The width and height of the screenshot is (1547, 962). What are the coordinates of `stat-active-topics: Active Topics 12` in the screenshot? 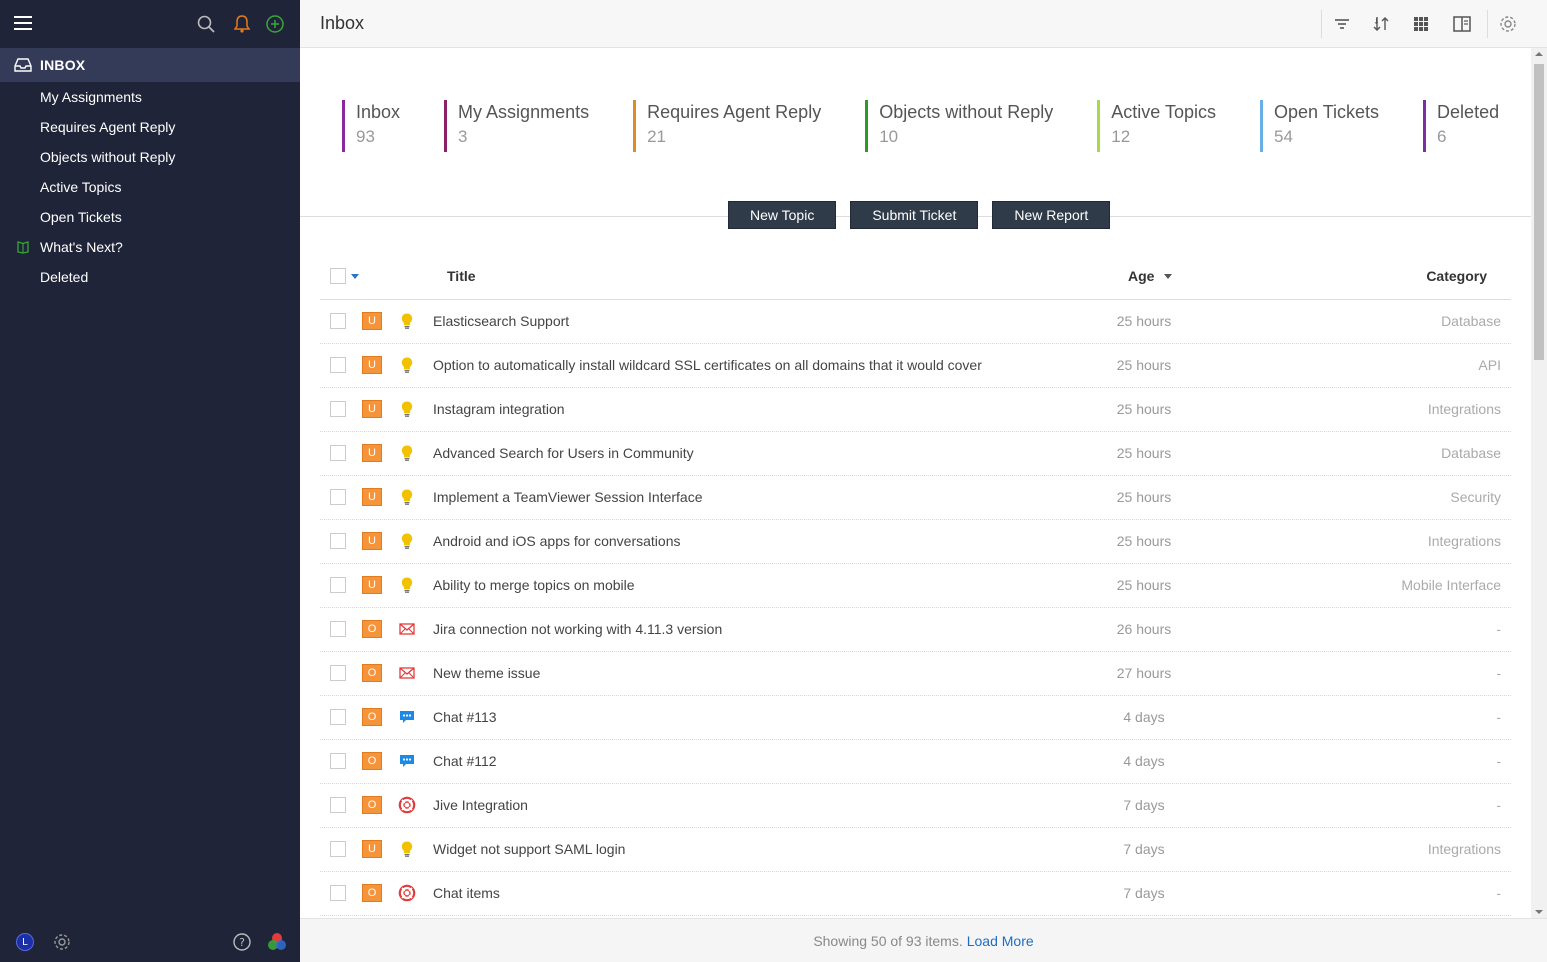 It's located at (1156, 126).